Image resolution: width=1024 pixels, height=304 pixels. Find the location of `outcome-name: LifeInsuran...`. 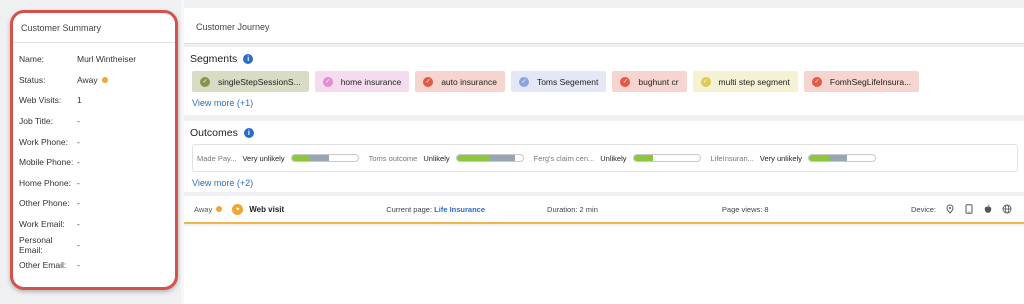

outcome-name: LifeInsuran... is located at coordinates (732, 158).